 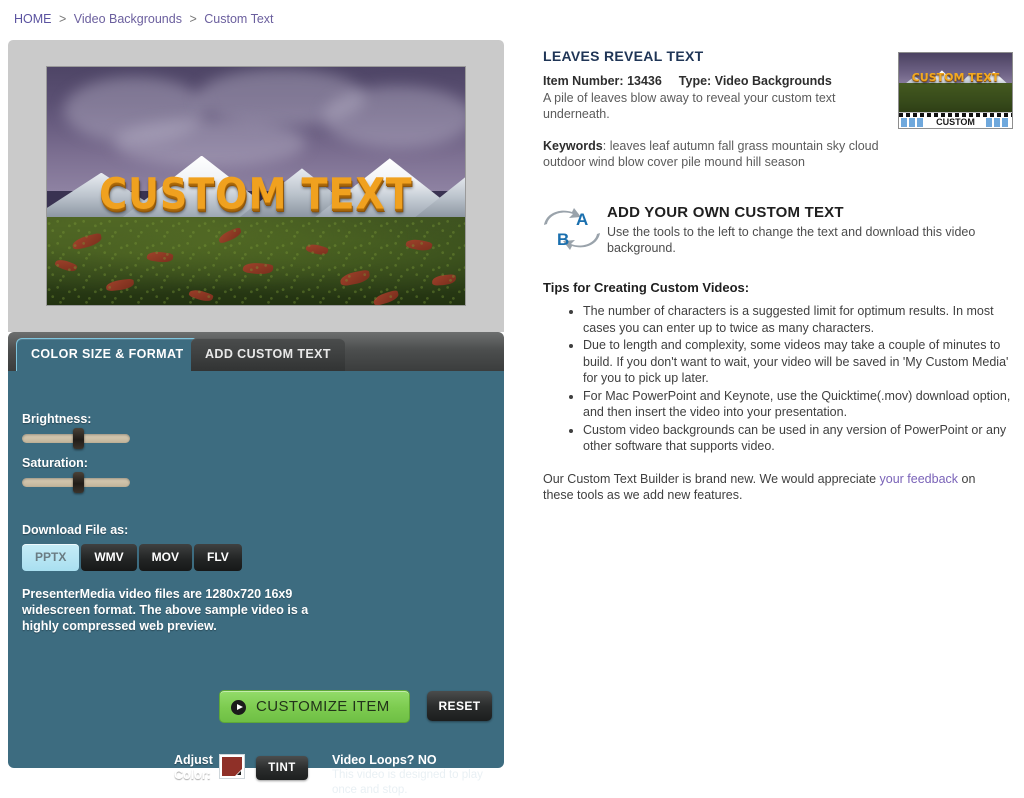 I want to click on breadcrumb-link-custom-text: Custom Text, so click(x=238, y=19).